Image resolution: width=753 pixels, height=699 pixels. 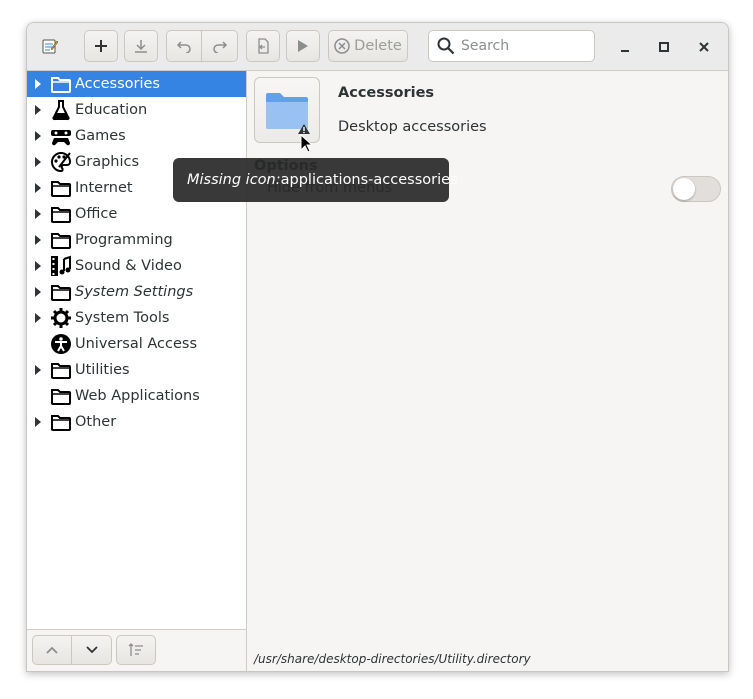 I want to click on tree-item-education: Education, so click(x=136, y=110).